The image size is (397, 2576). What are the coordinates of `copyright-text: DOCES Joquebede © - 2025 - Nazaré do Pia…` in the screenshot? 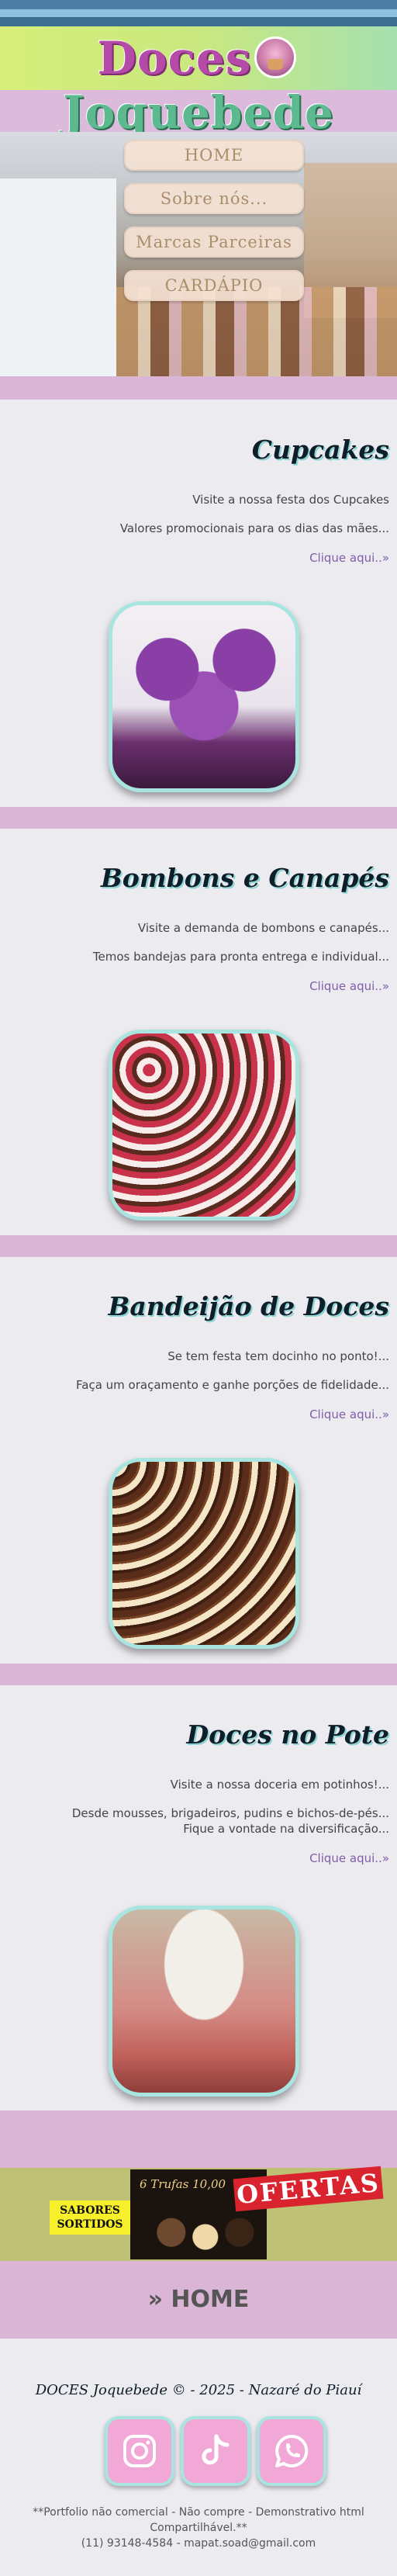 It's located at (198, 2390).